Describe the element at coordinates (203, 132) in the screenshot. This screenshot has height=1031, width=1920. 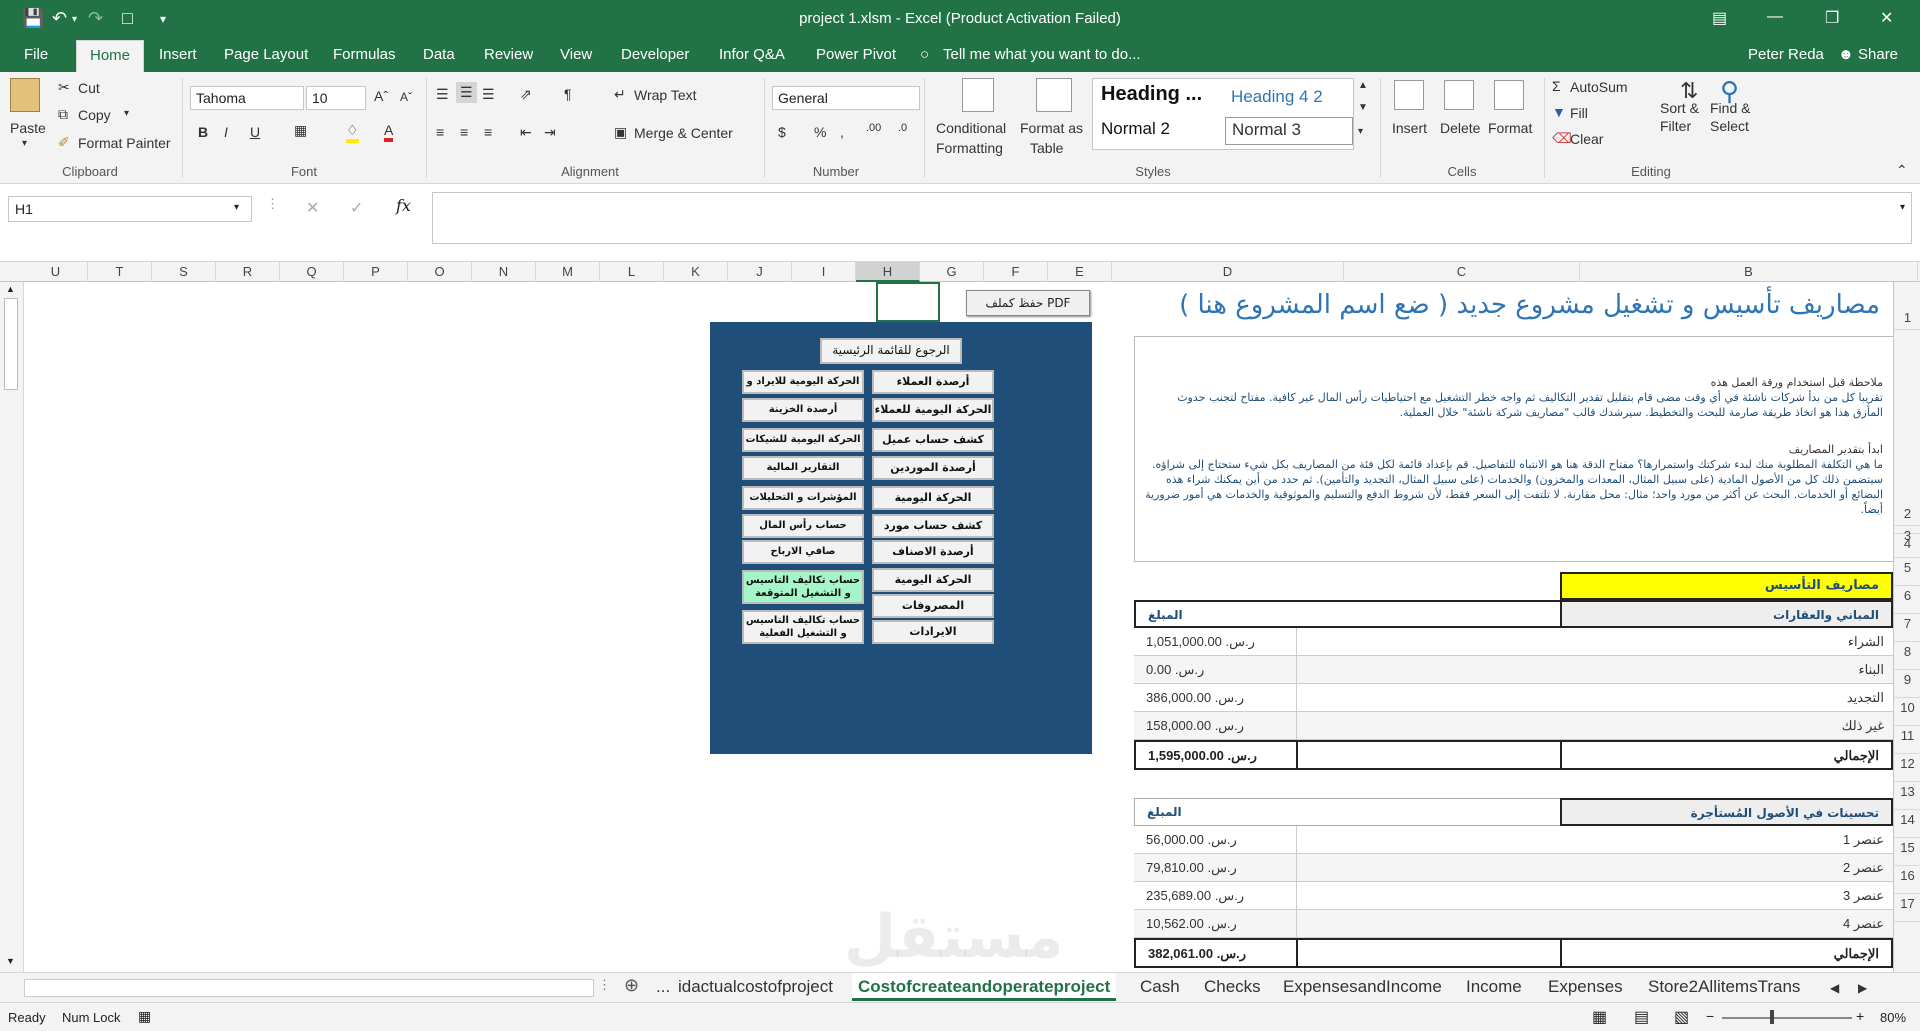
I see `bold-icon: B` at that location.